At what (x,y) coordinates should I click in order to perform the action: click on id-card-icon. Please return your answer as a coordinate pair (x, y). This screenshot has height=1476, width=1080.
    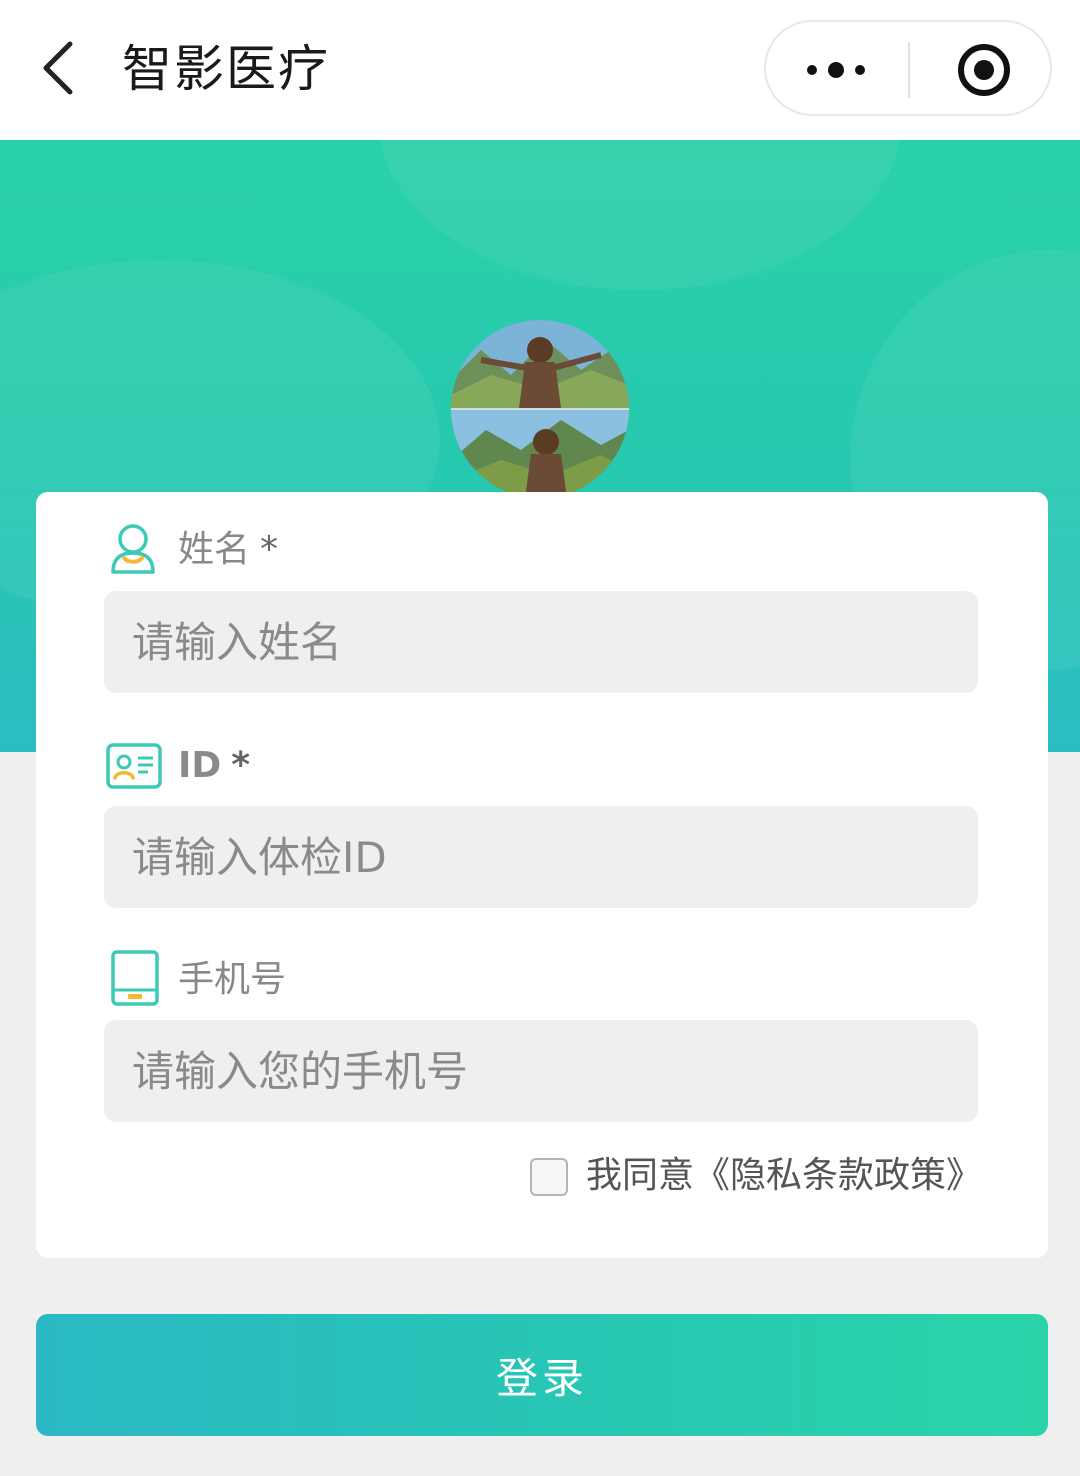
    Looking at the image, I should click on (134, 766).